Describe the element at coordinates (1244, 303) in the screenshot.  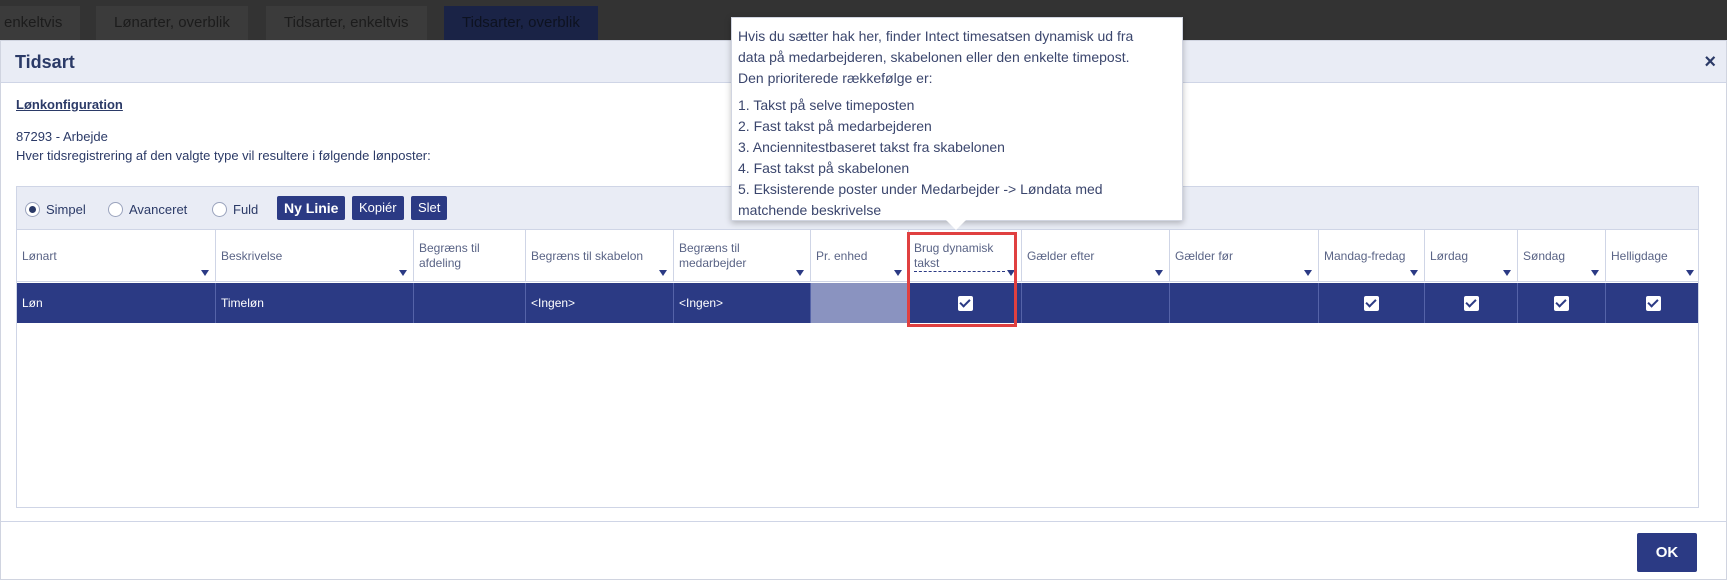
I see `cell-gaelder-foer` at that location.